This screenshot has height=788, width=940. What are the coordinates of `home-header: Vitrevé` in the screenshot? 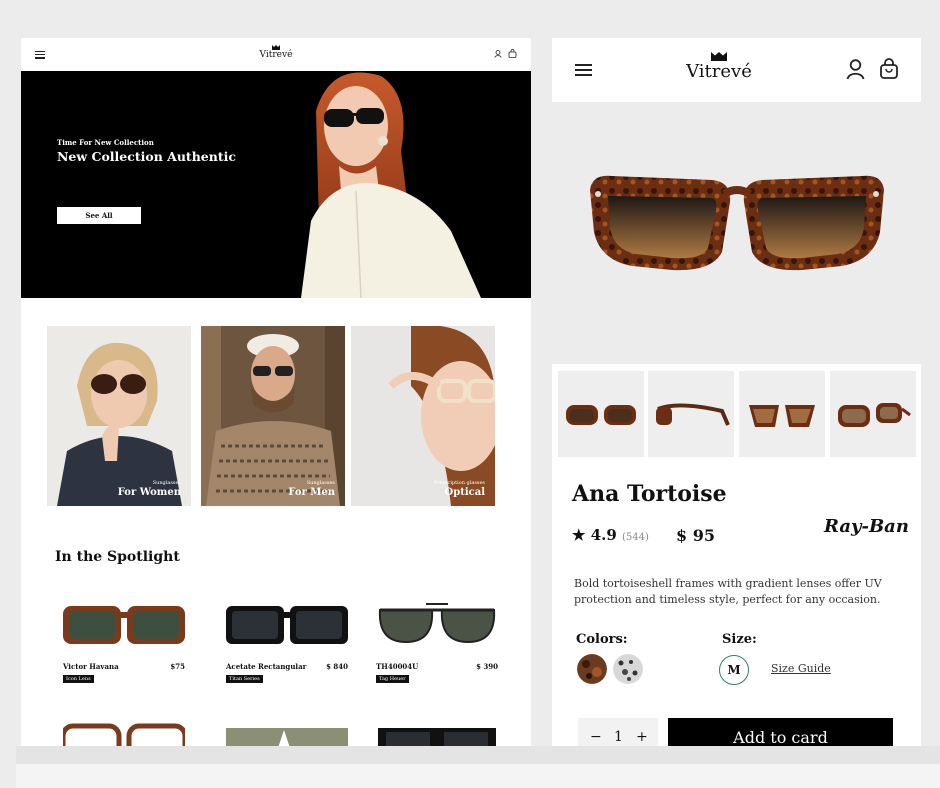 It's located at (276, 54).